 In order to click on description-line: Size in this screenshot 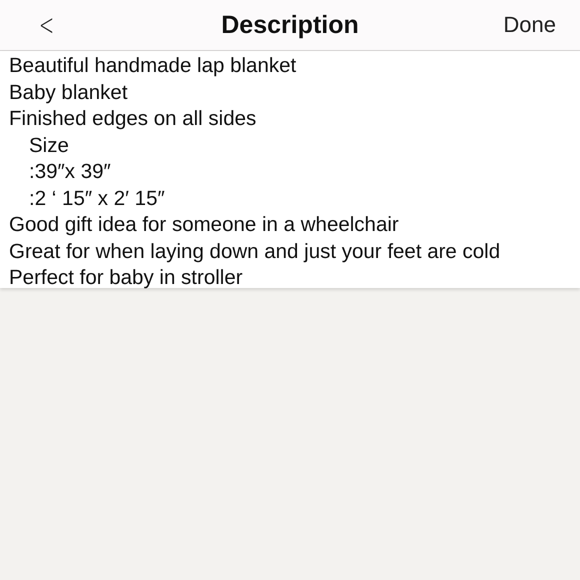, I will do `click(49, 145)`.